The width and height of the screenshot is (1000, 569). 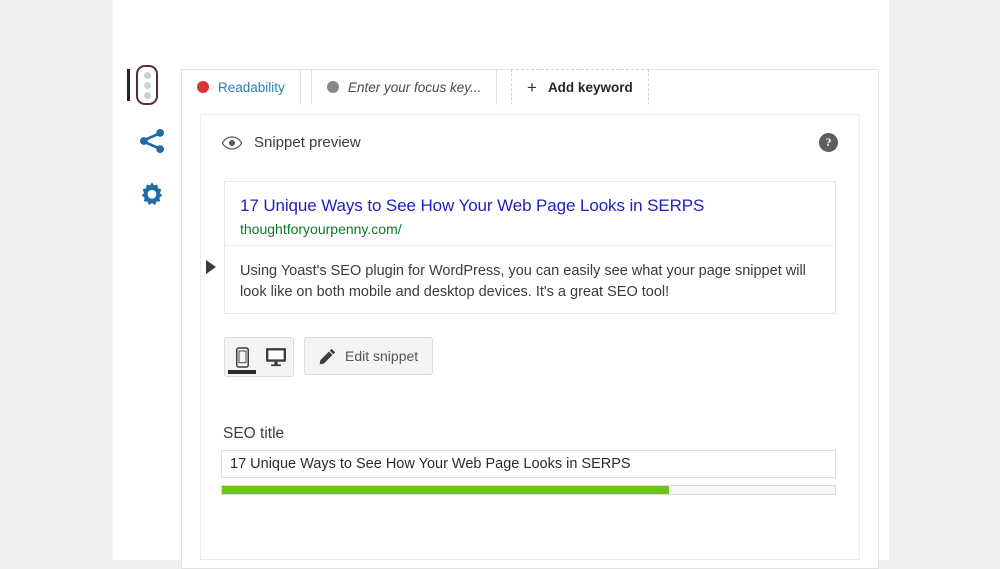 I want to click on snippet-control-row: Edit snippet, so click(x=329, y=357).